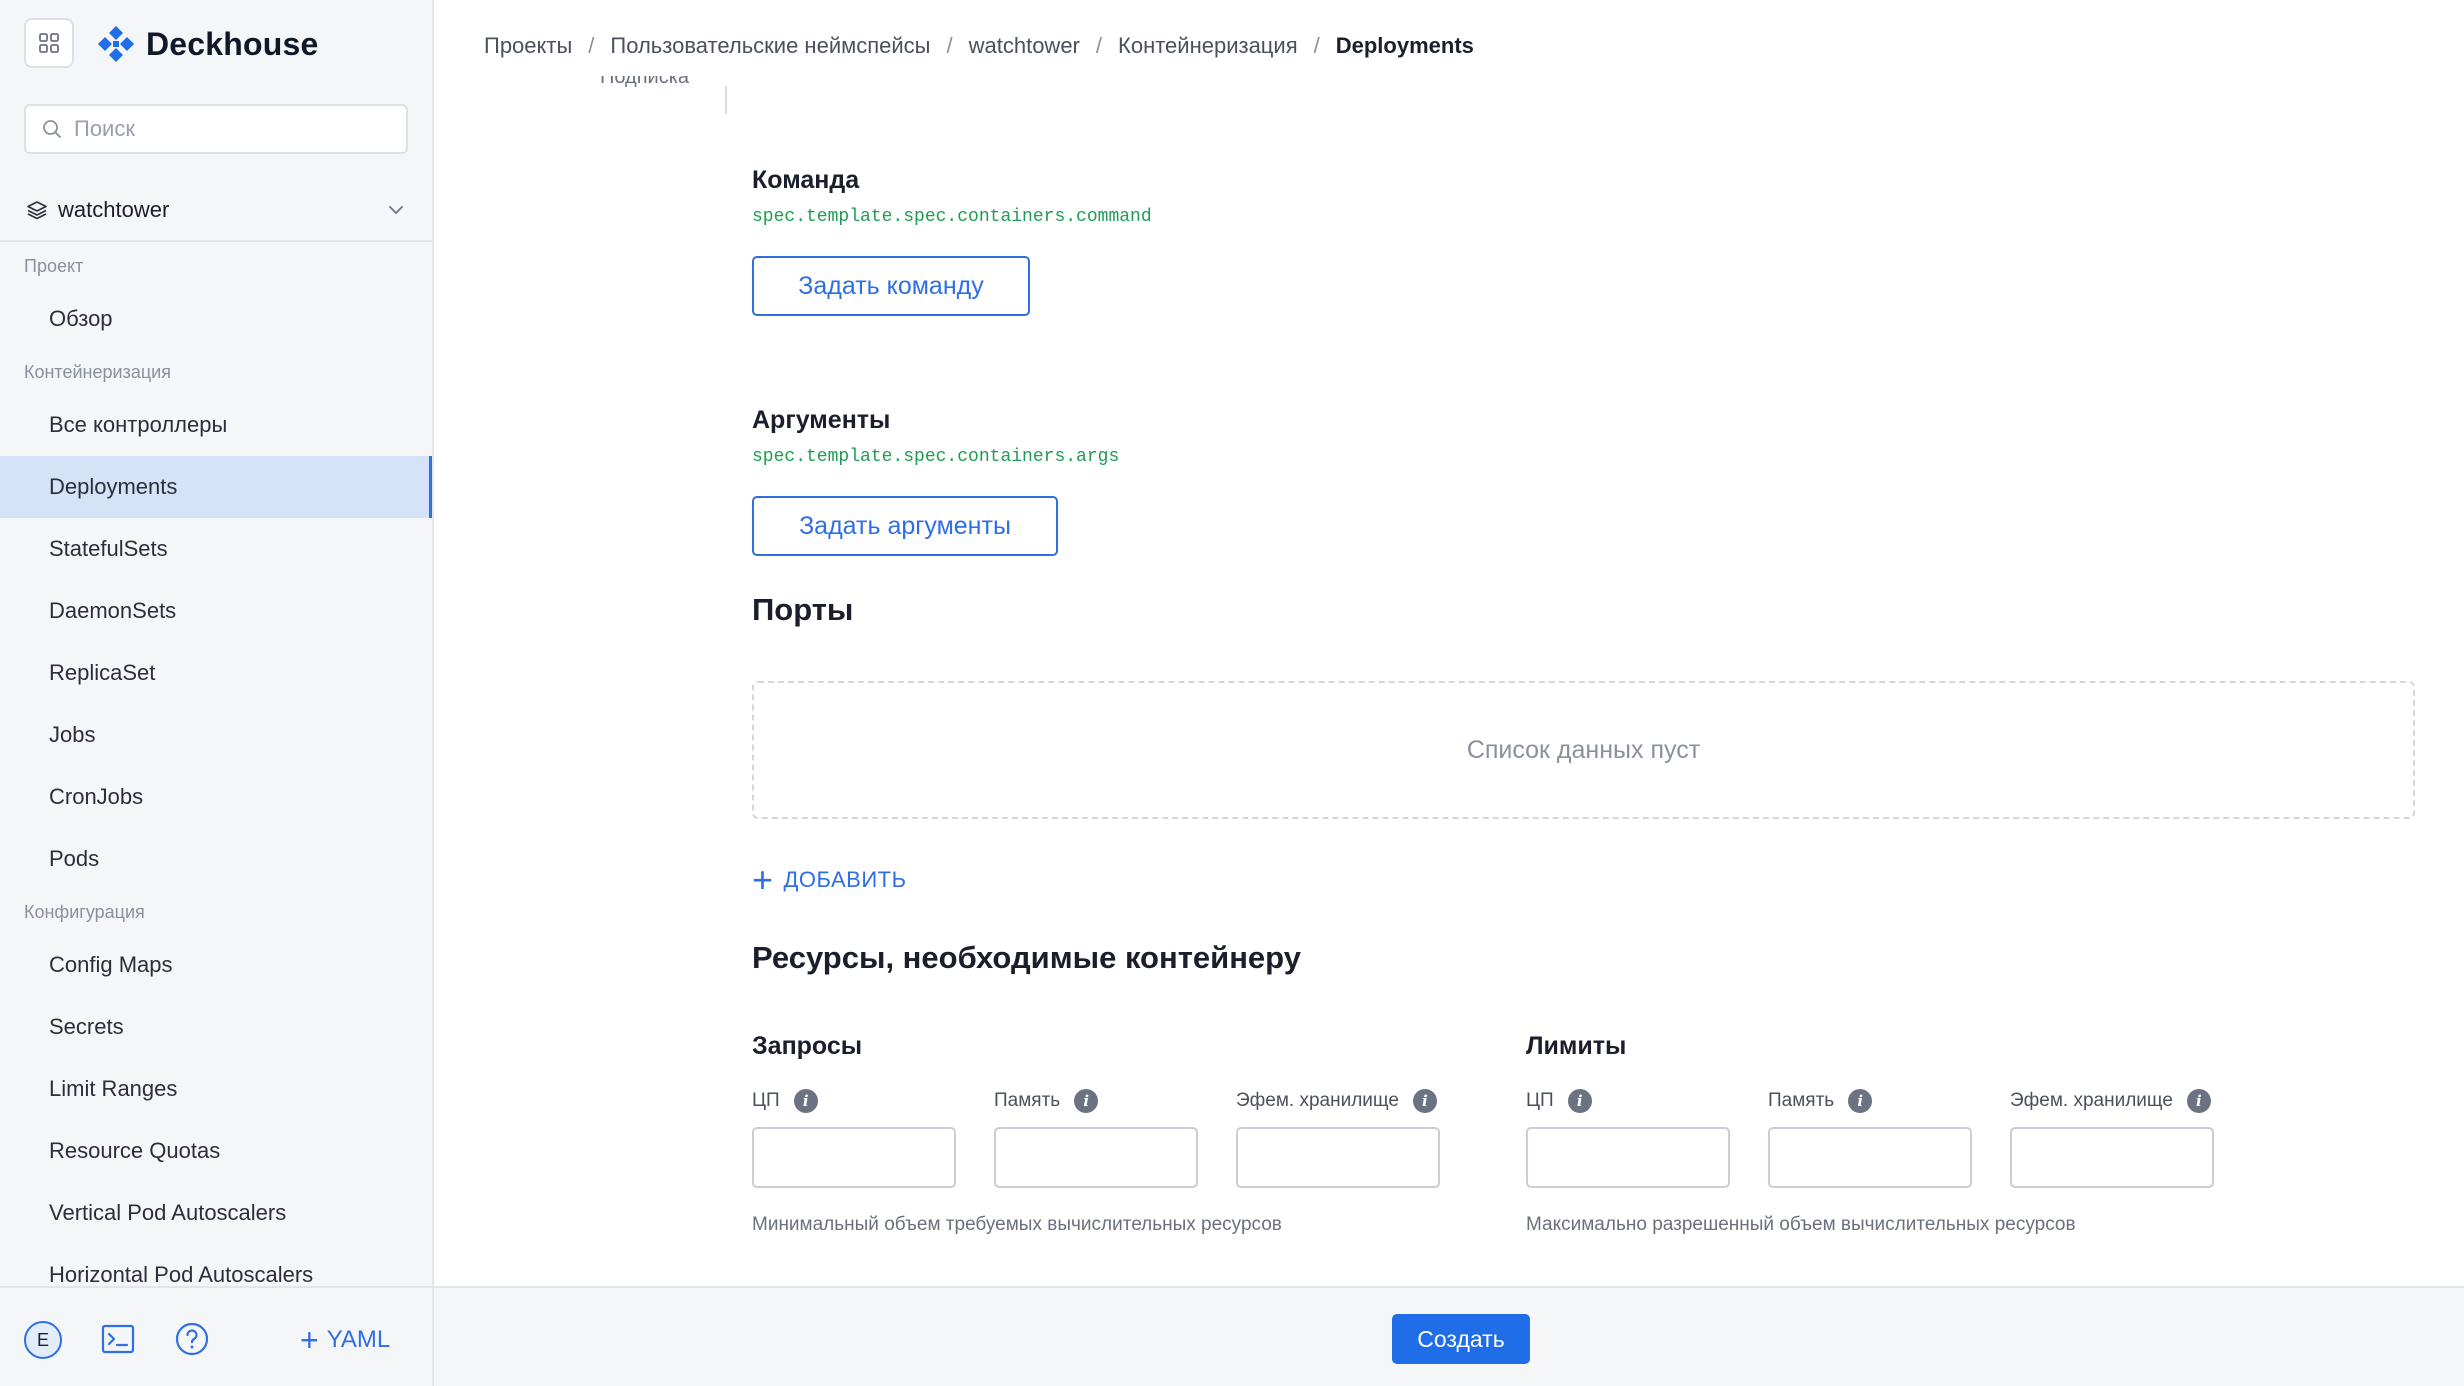 This screenshot has height=1386, width=2464. Describe the element at coordinates (216, 425) in the screenshot. I see `sidebar-item-all-controllers: Все контроллеры` at that location.